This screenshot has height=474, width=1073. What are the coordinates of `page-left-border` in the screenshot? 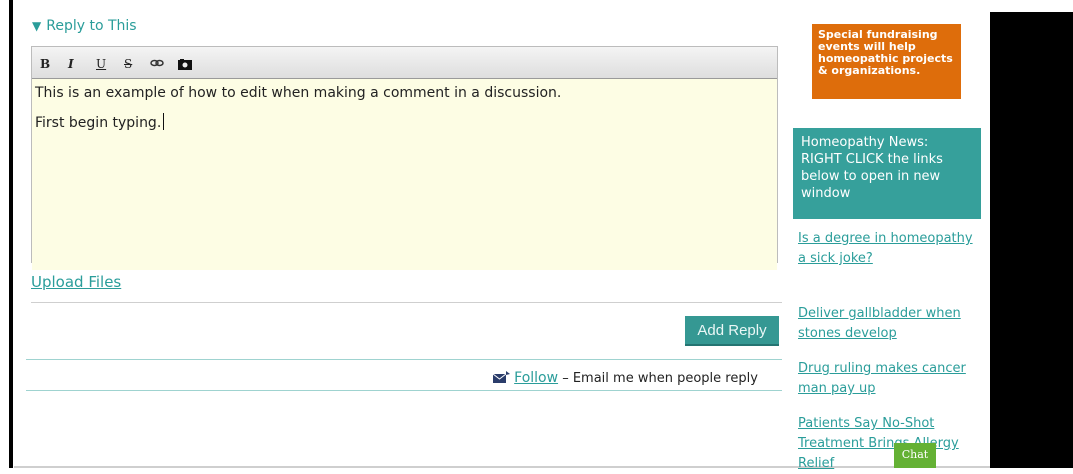 It's located at (11, 234).